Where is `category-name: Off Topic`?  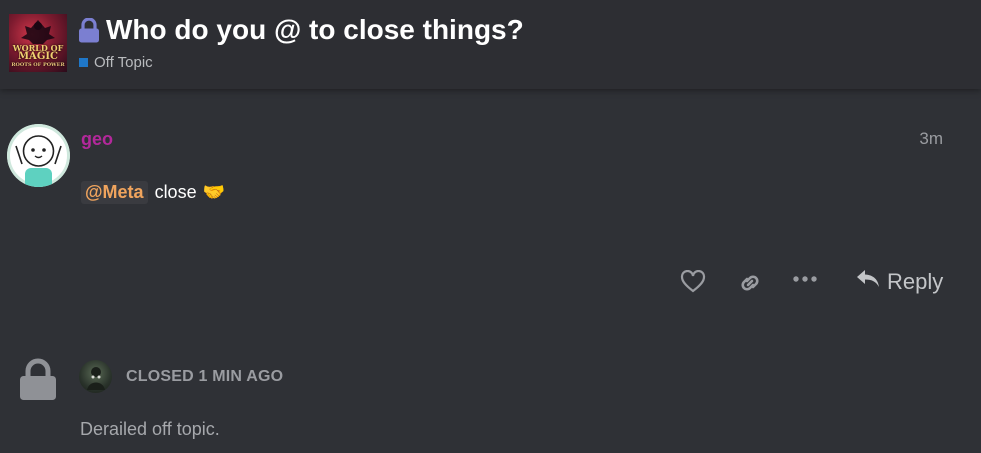 category-name: Off Topic is located at coordinates (123, 62).